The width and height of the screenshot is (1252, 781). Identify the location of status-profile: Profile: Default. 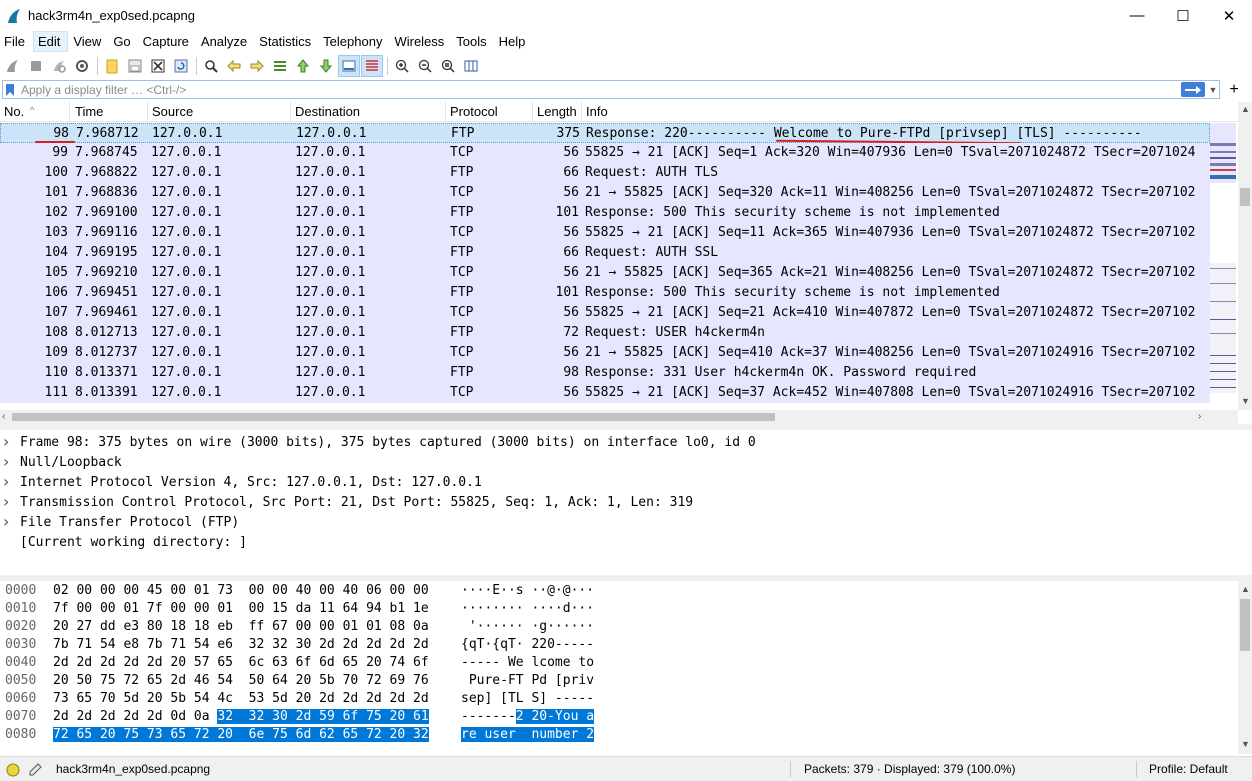
(1188, 769).